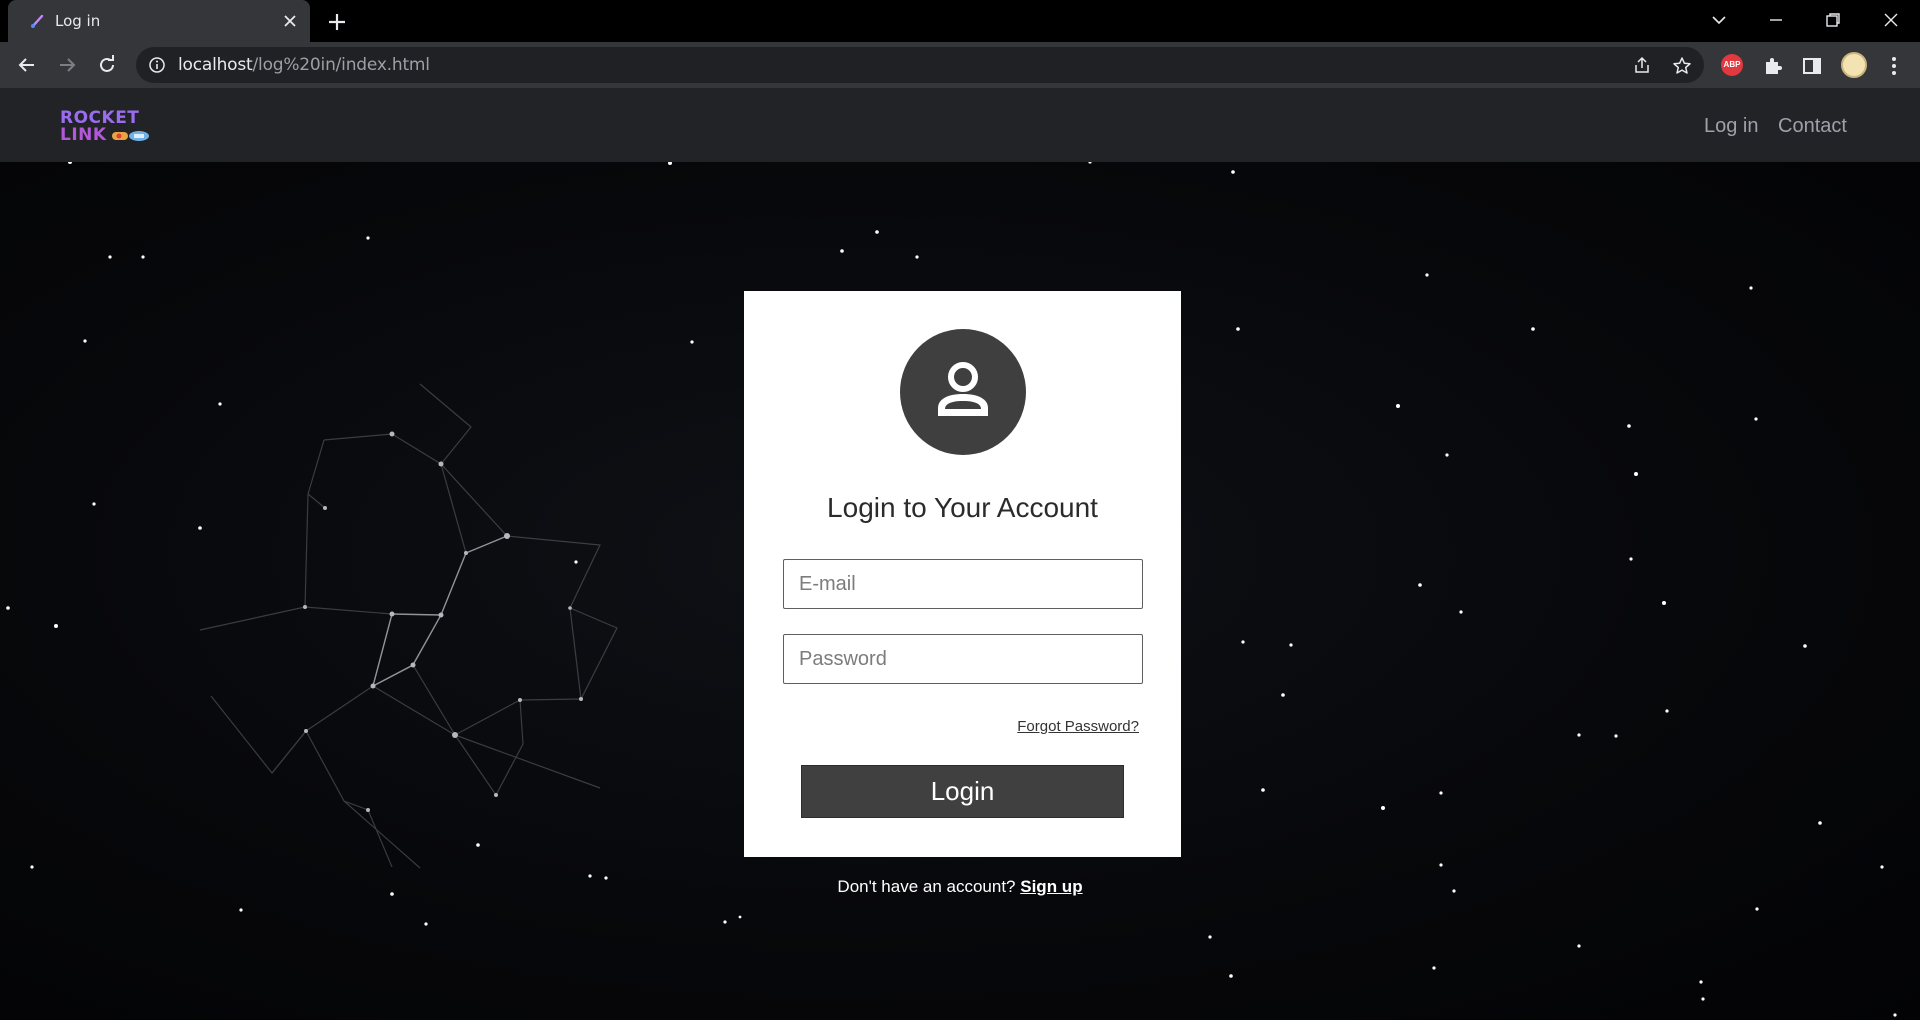 The height and width of the screenshot is (1020, 1920). Describe the element at coordinates (1642, 66) in the screenshot. I see `share-icon` at that location.